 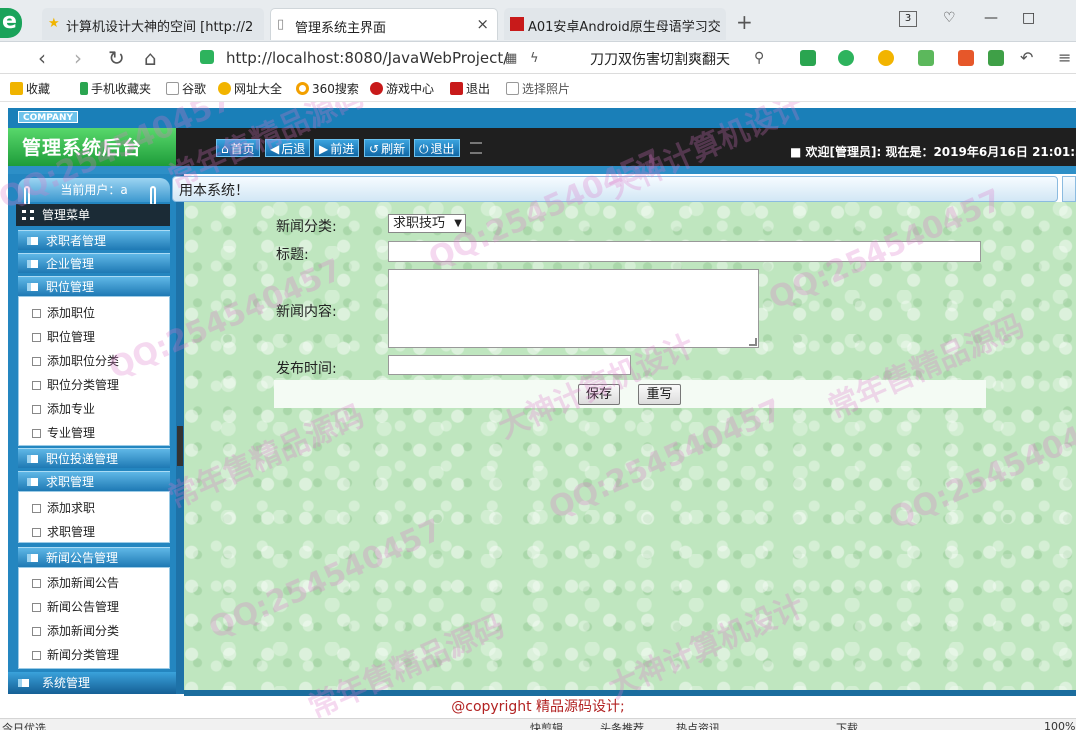 I want to click on star-icon: ★, so click(x=54, y=23).